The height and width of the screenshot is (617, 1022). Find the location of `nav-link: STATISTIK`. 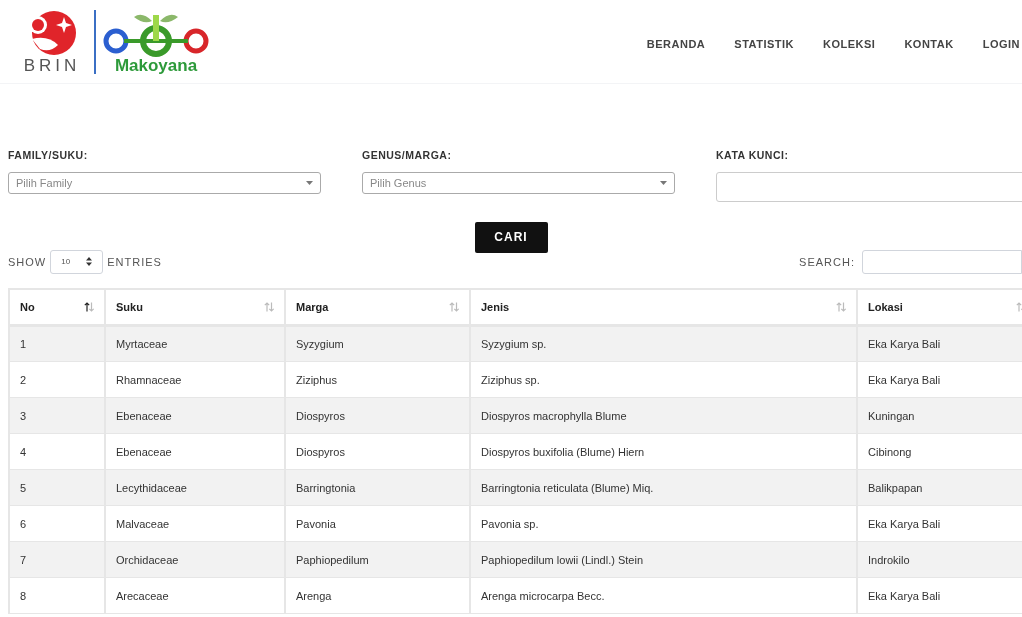

nav-link: STATISTIK is located at coordinates (764, 44).